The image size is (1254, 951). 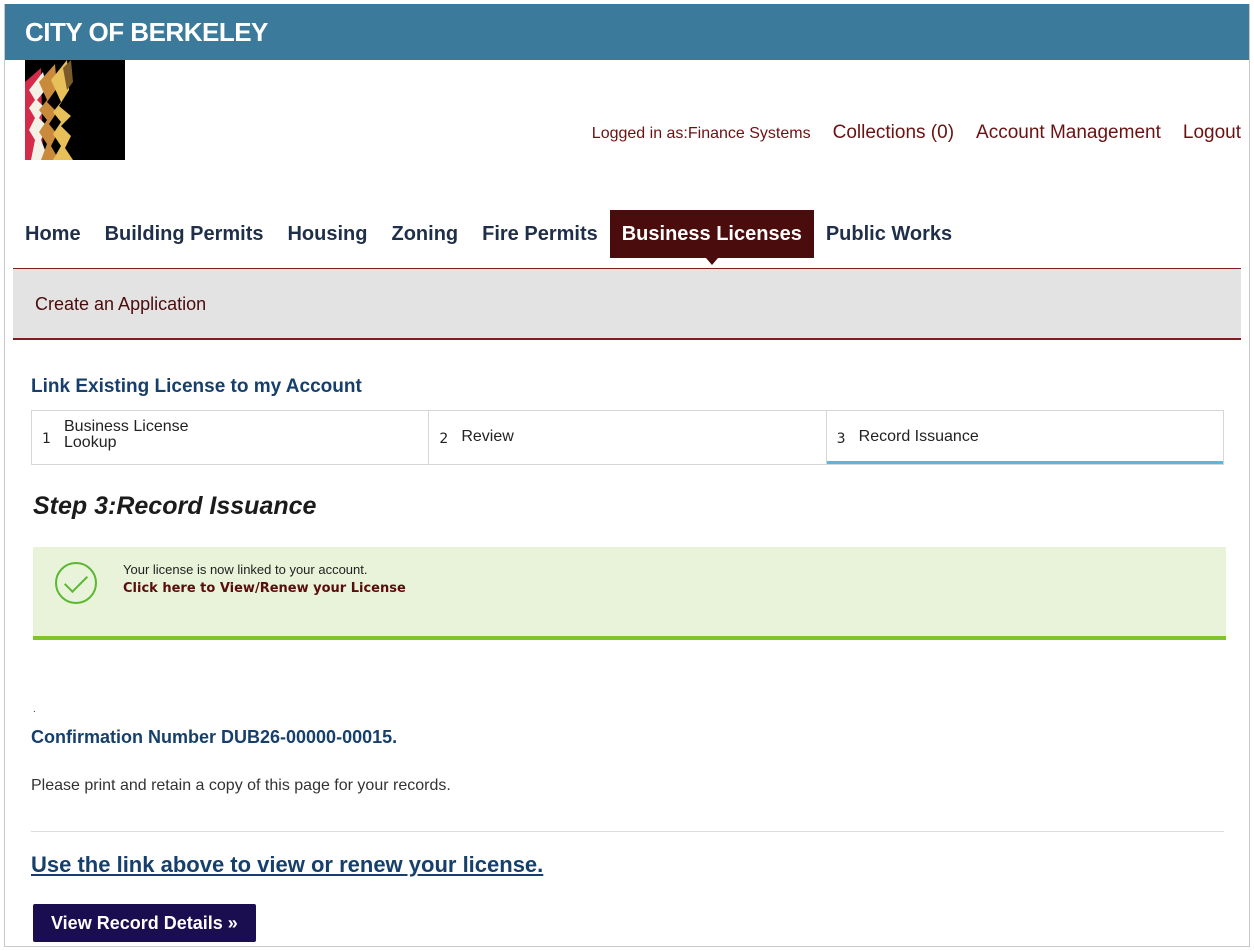 I want to click on tab-fire-permits: Fire Permits, so click(x=540, y=234).